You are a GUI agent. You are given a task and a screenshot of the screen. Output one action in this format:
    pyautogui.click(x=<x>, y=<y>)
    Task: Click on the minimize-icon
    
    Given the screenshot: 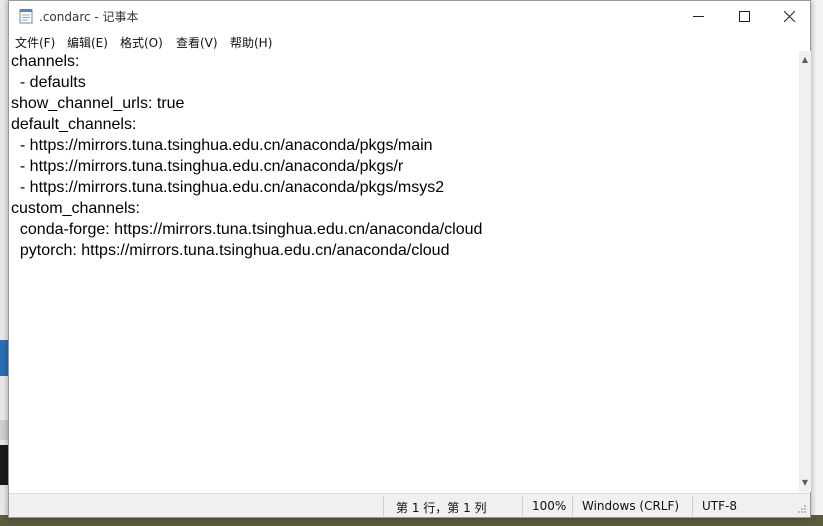 What is the action you would take?
    pyautogui.click(x=698, y=16)
    